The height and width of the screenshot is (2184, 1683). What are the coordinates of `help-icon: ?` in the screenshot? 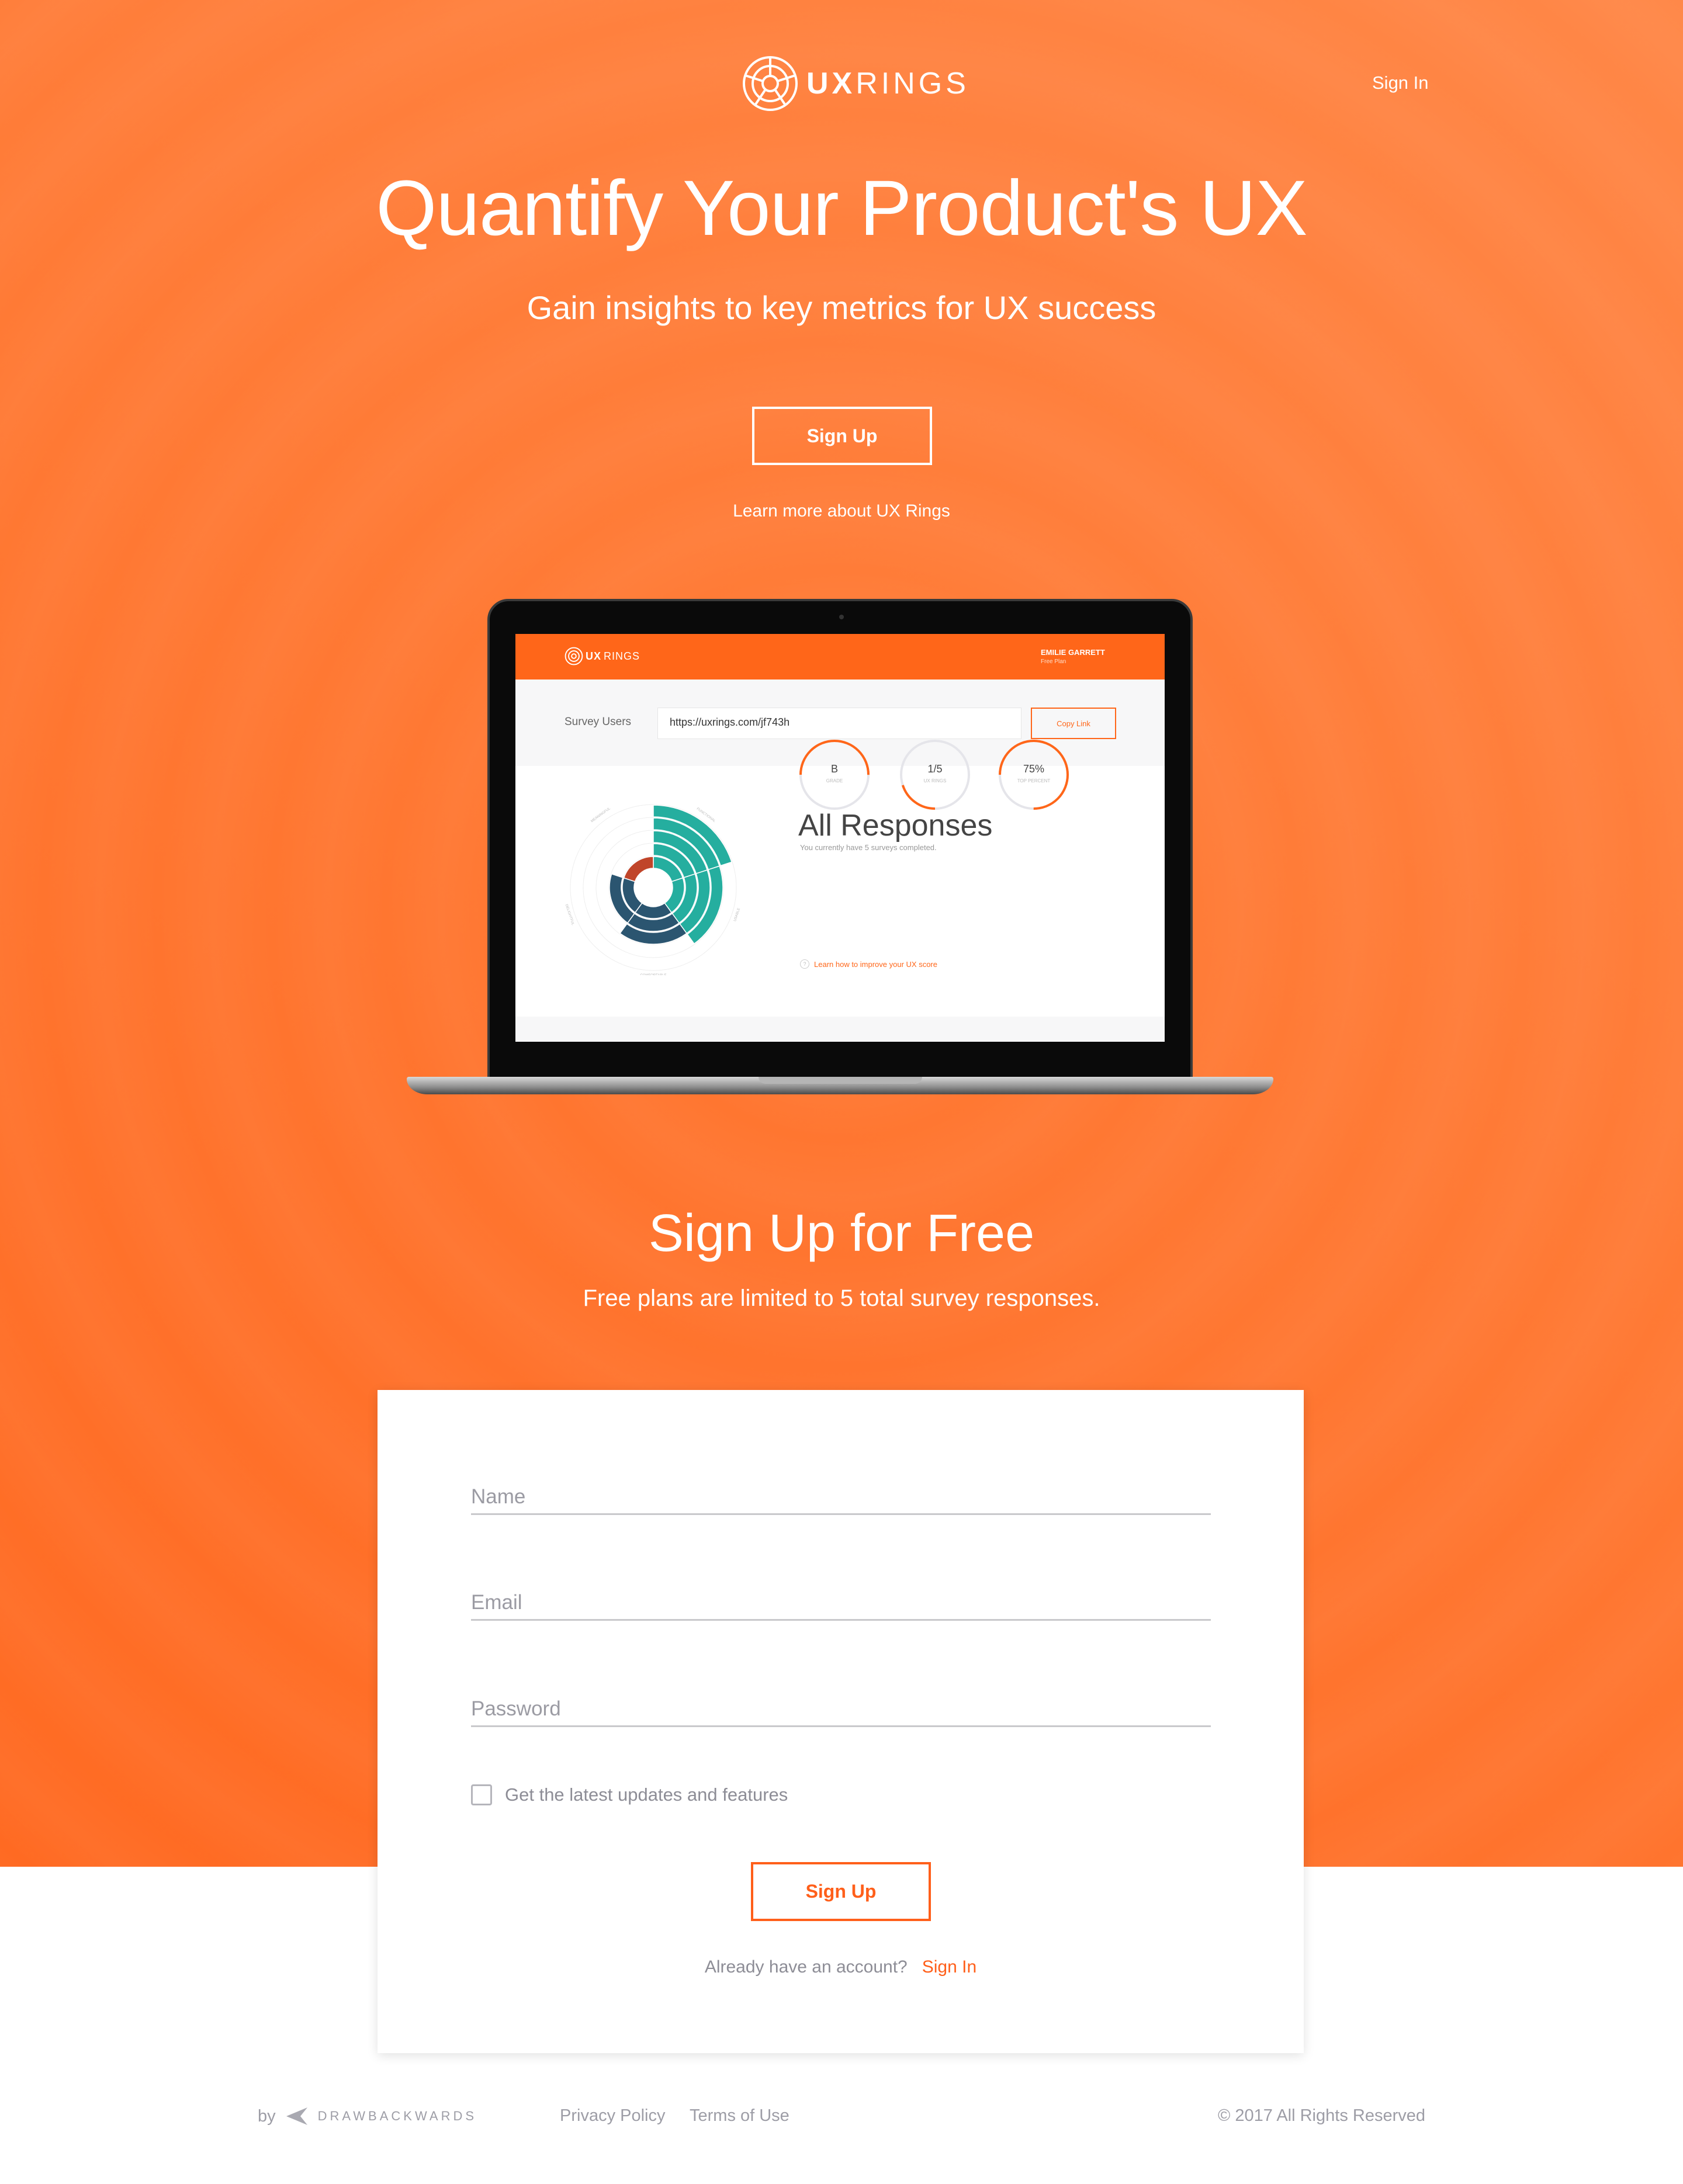 It's located at (804, 964).